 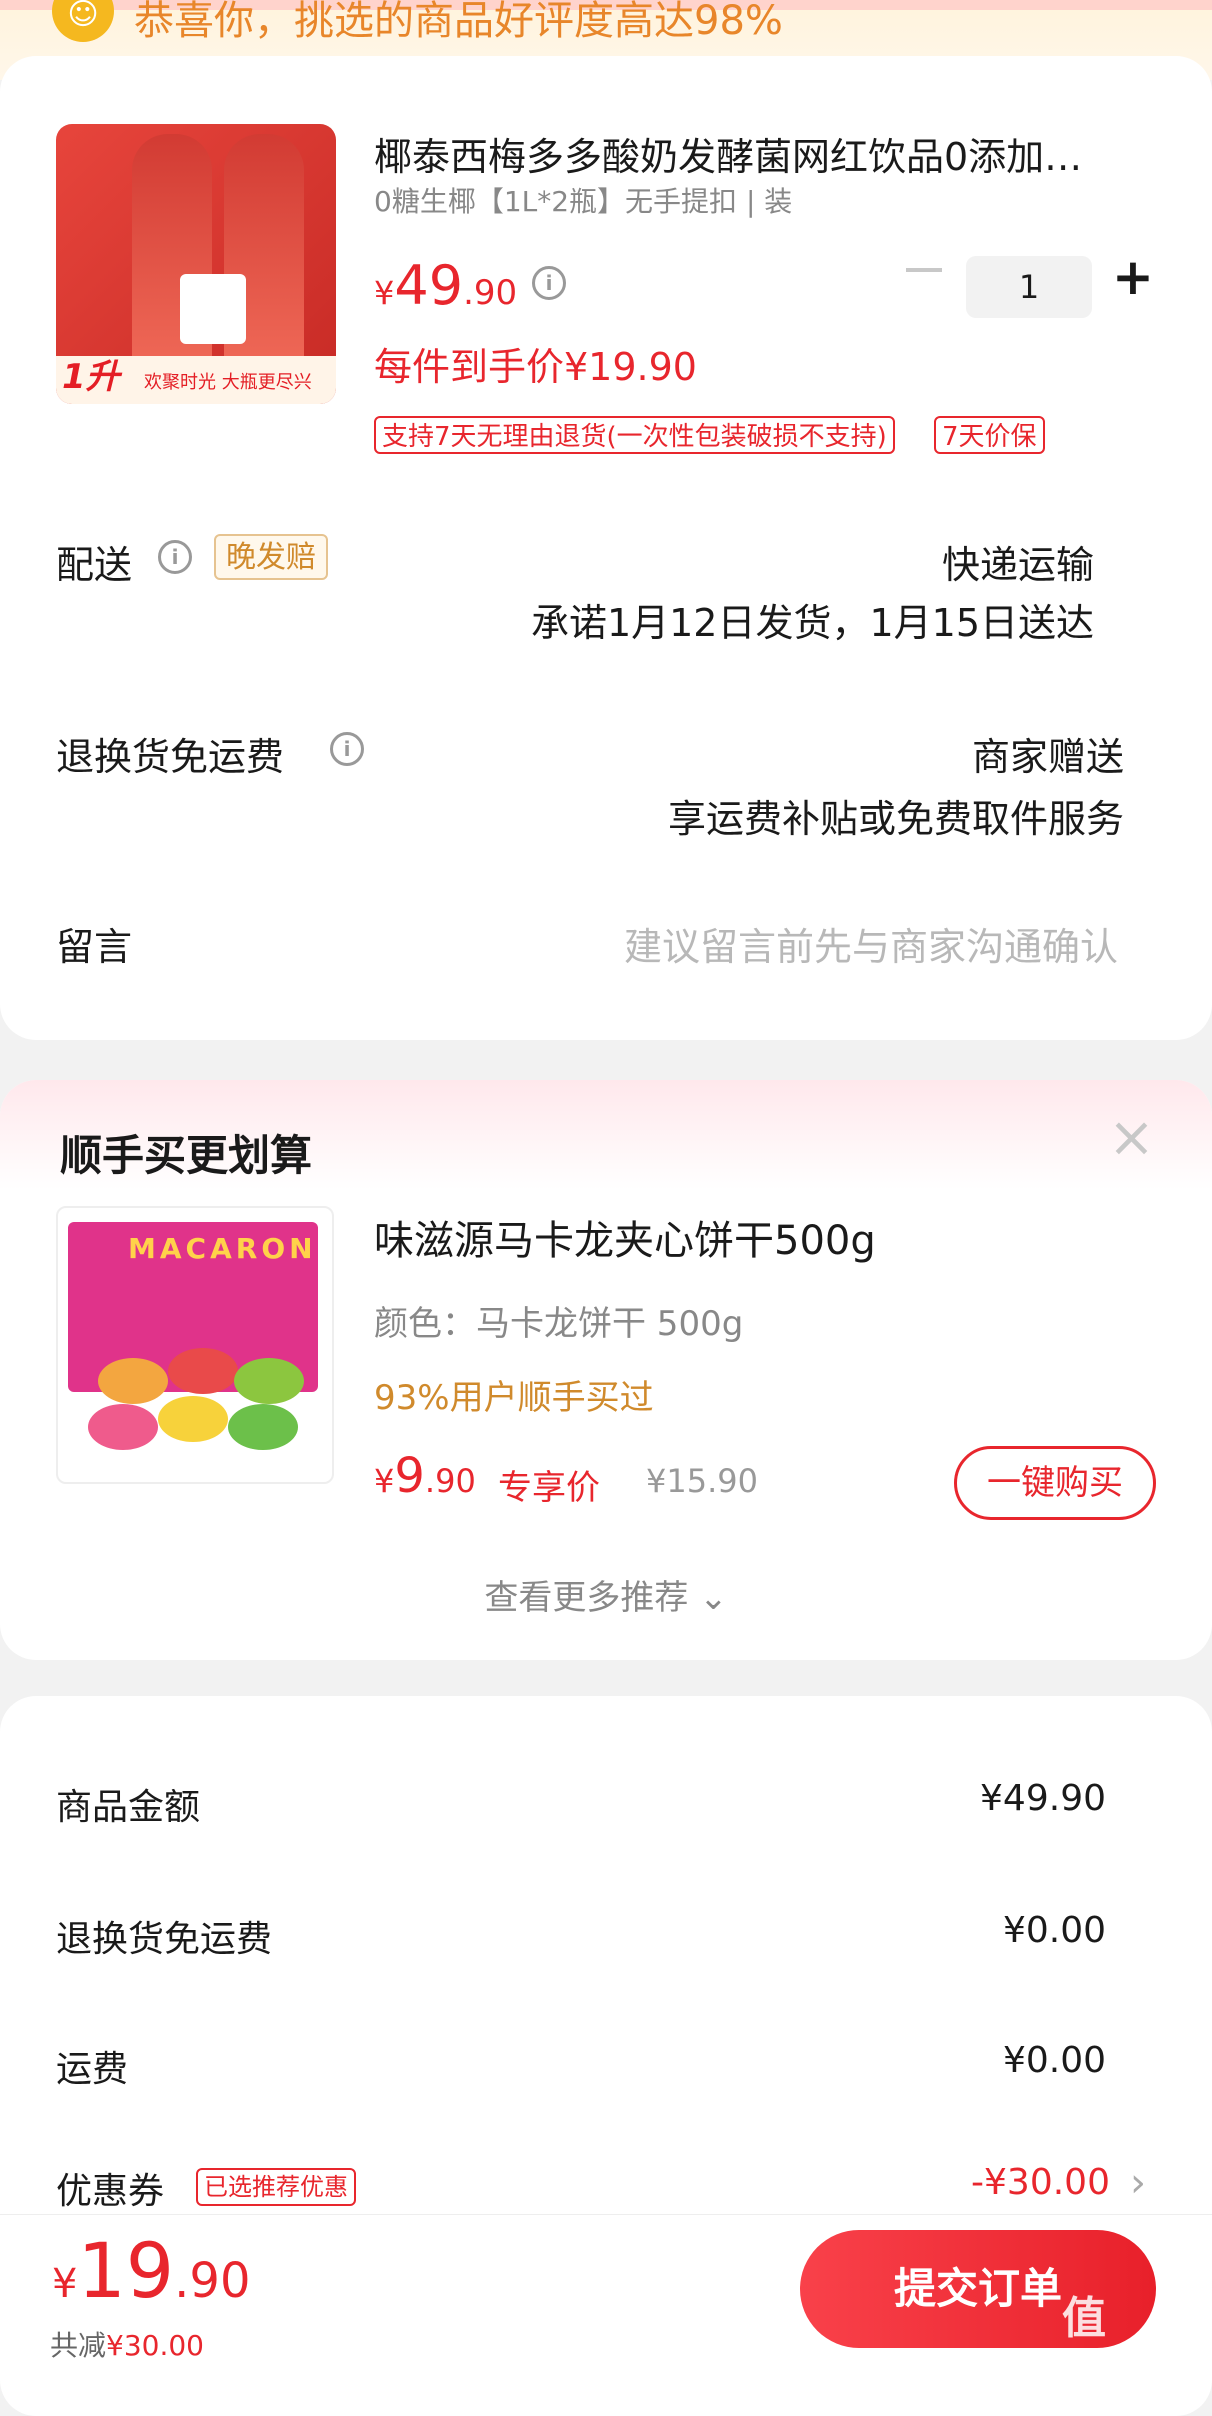 What do you see at coordinates (1040, 2182) in the screenshot?
I see `coupon-value: -¥30.00` at bounding box center [1040, 2182].